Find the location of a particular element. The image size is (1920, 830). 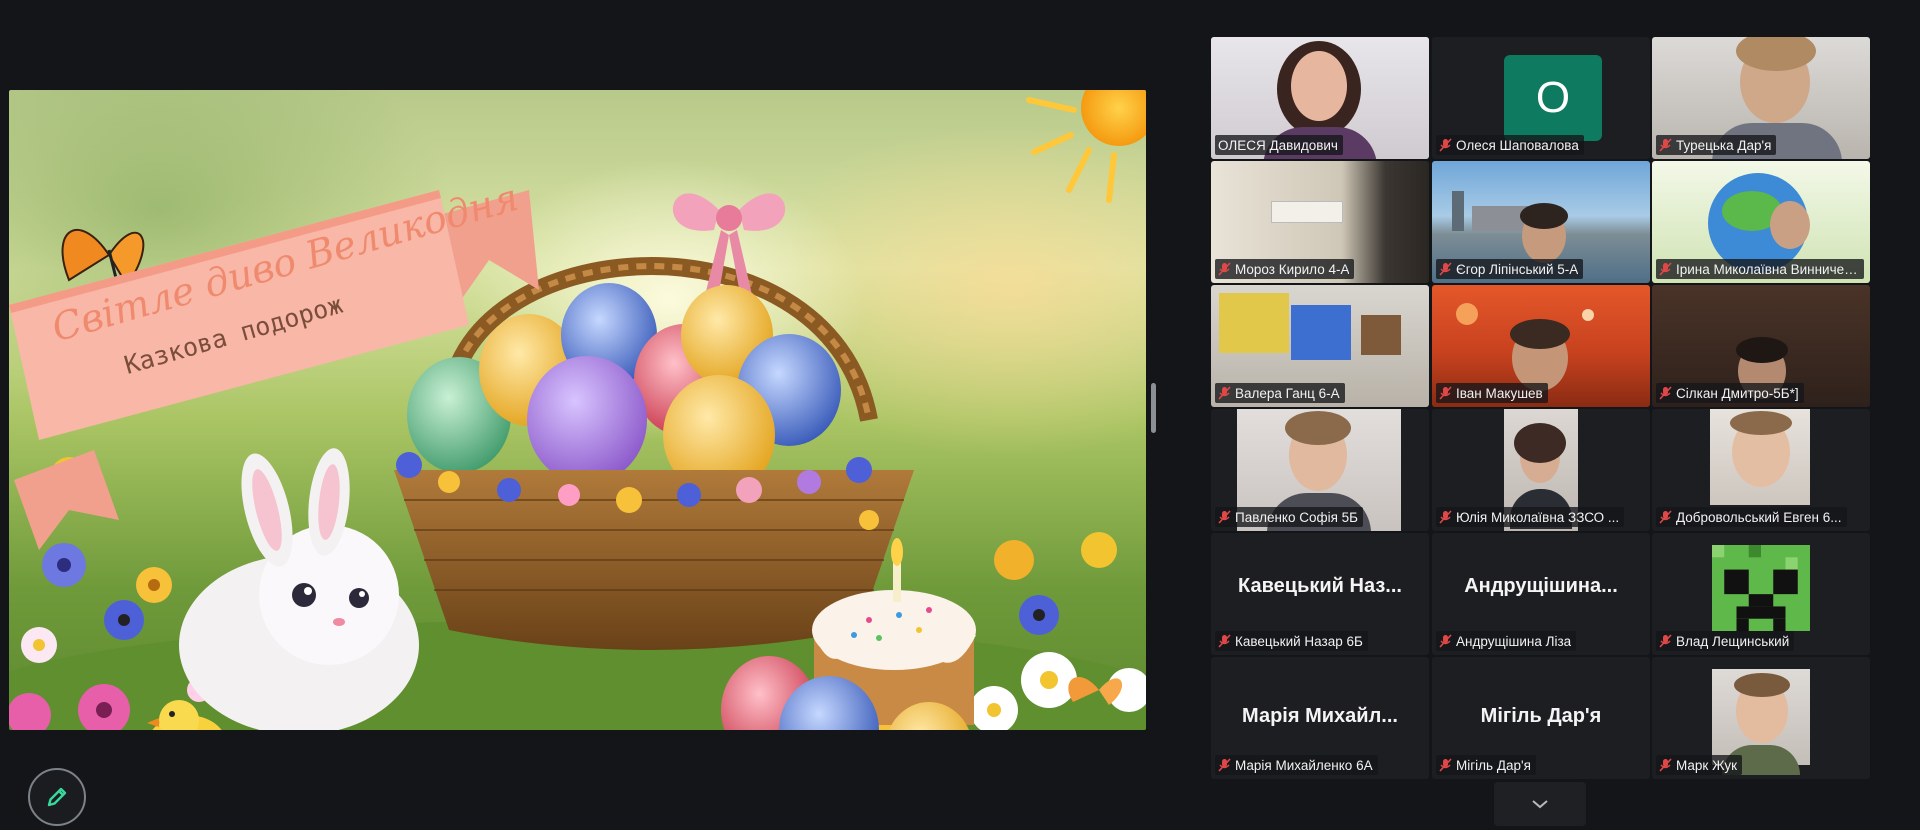

participant-name-bar: Олеся Шаповалова is located at coordinates (1510, 145).